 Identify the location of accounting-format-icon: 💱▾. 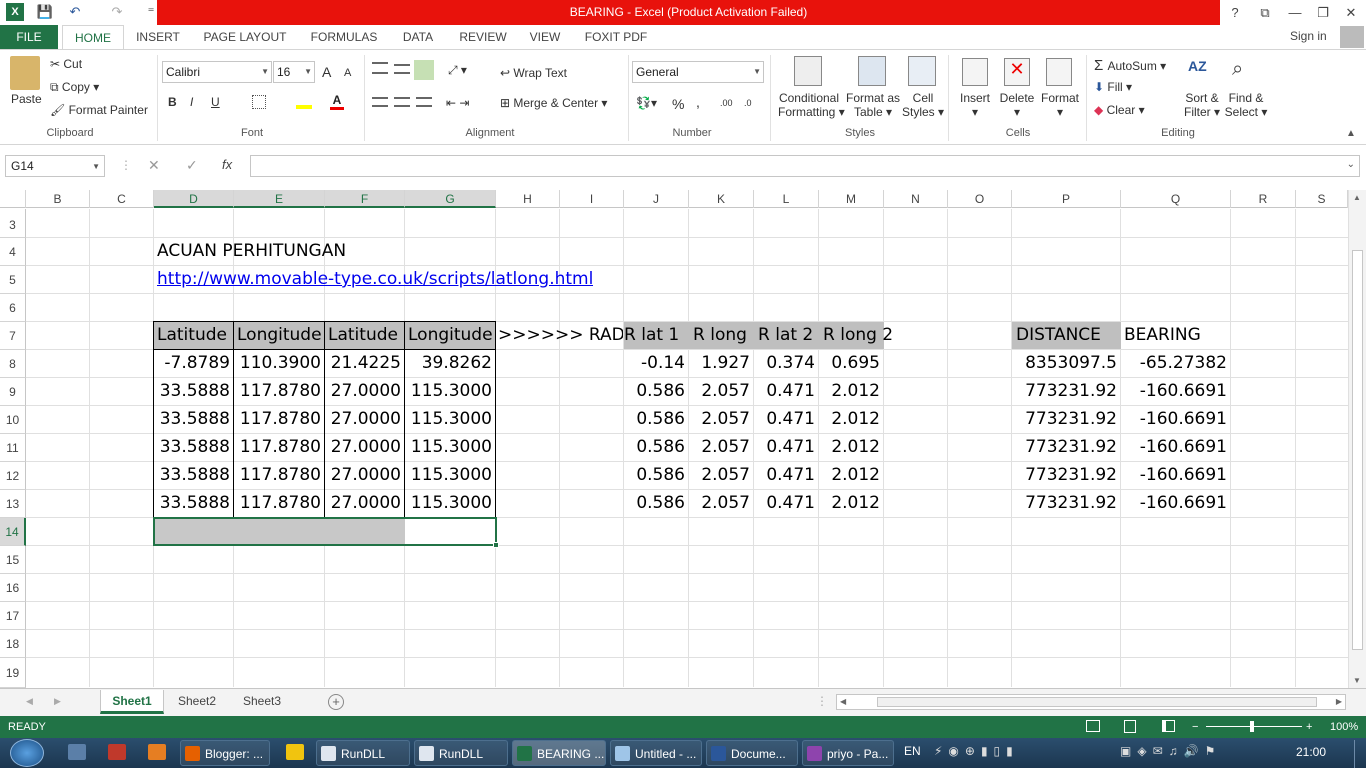
(646, 103).